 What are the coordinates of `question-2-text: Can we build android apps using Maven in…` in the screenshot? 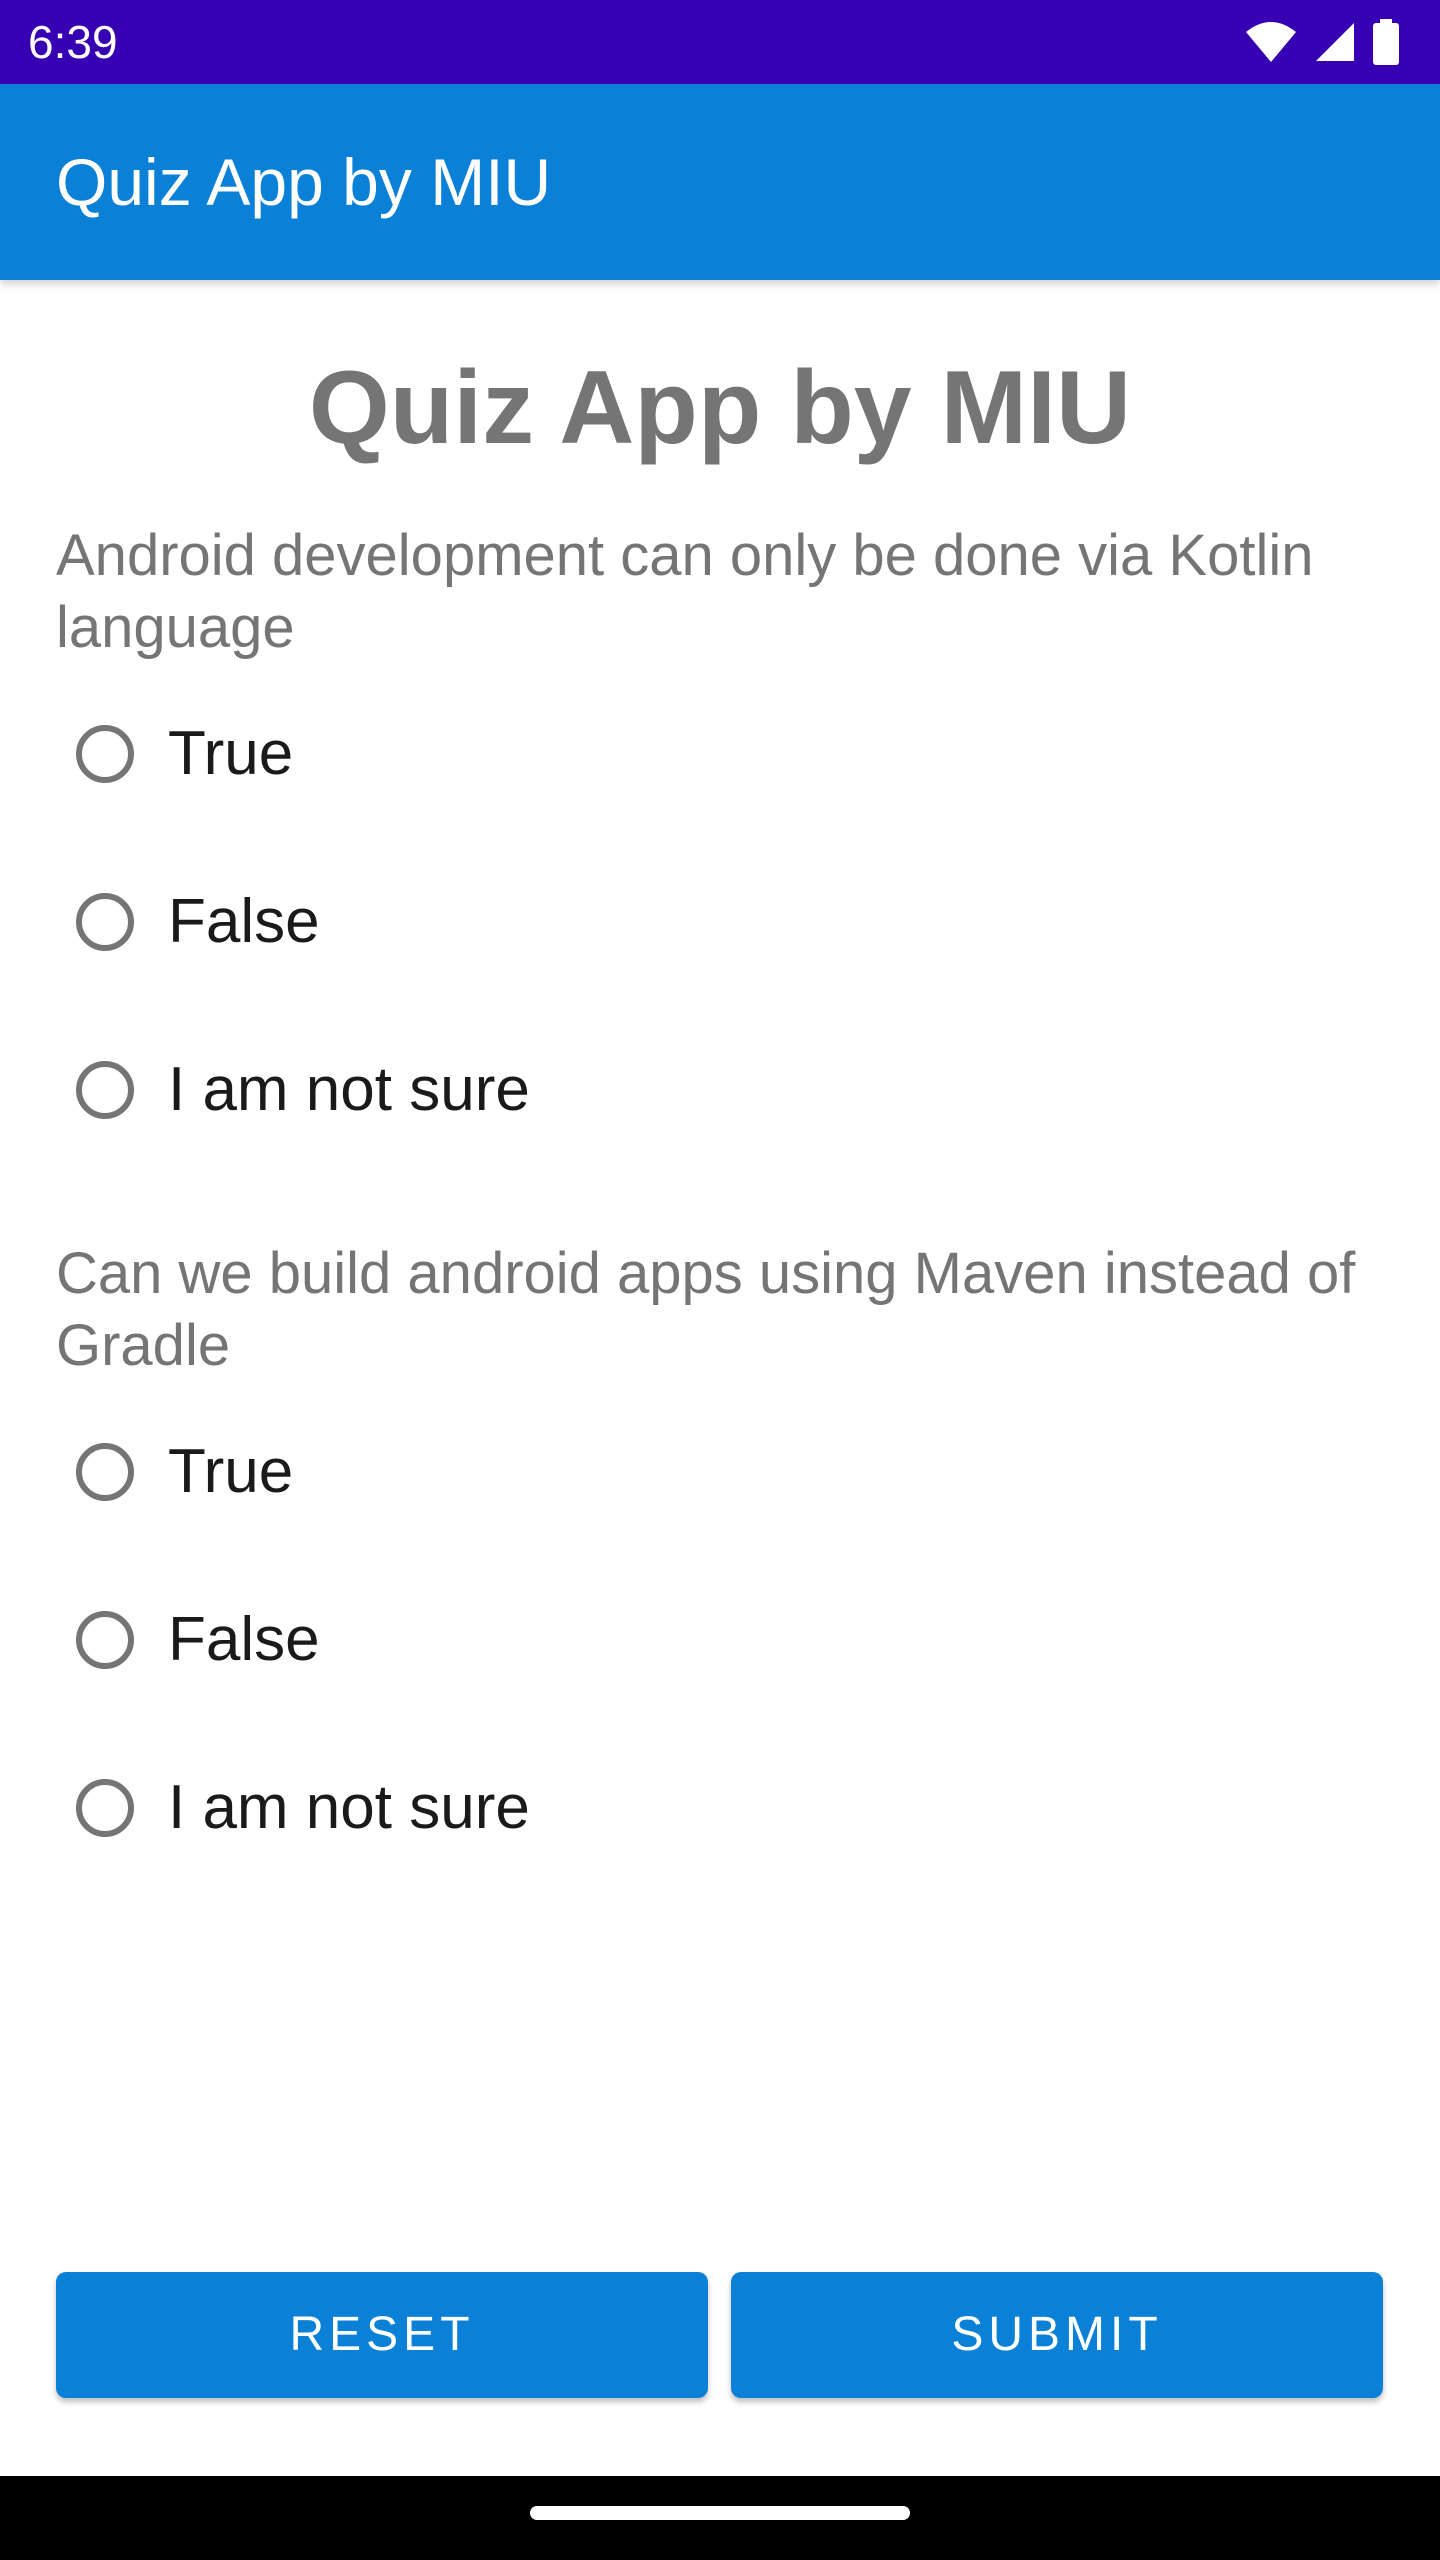 It's located at (706, 1309).